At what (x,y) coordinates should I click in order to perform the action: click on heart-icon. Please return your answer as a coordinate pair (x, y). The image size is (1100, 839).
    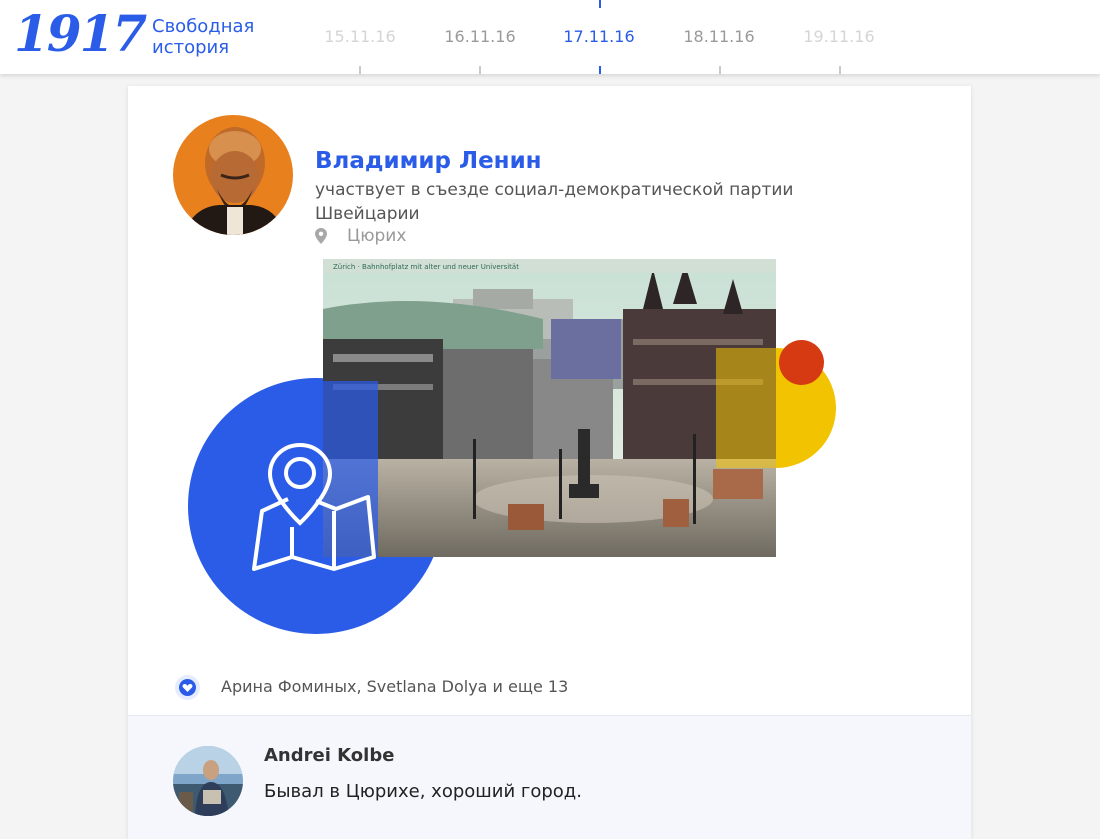
    Looking at the image, I should click on (187, 687).